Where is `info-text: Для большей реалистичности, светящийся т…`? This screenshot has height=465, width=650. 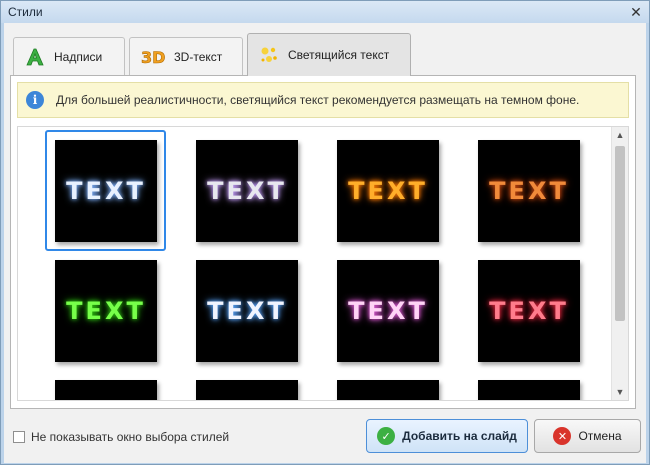 info-text: Для большей реалистичности, светящийся т… is located at coordinates (318, 100).